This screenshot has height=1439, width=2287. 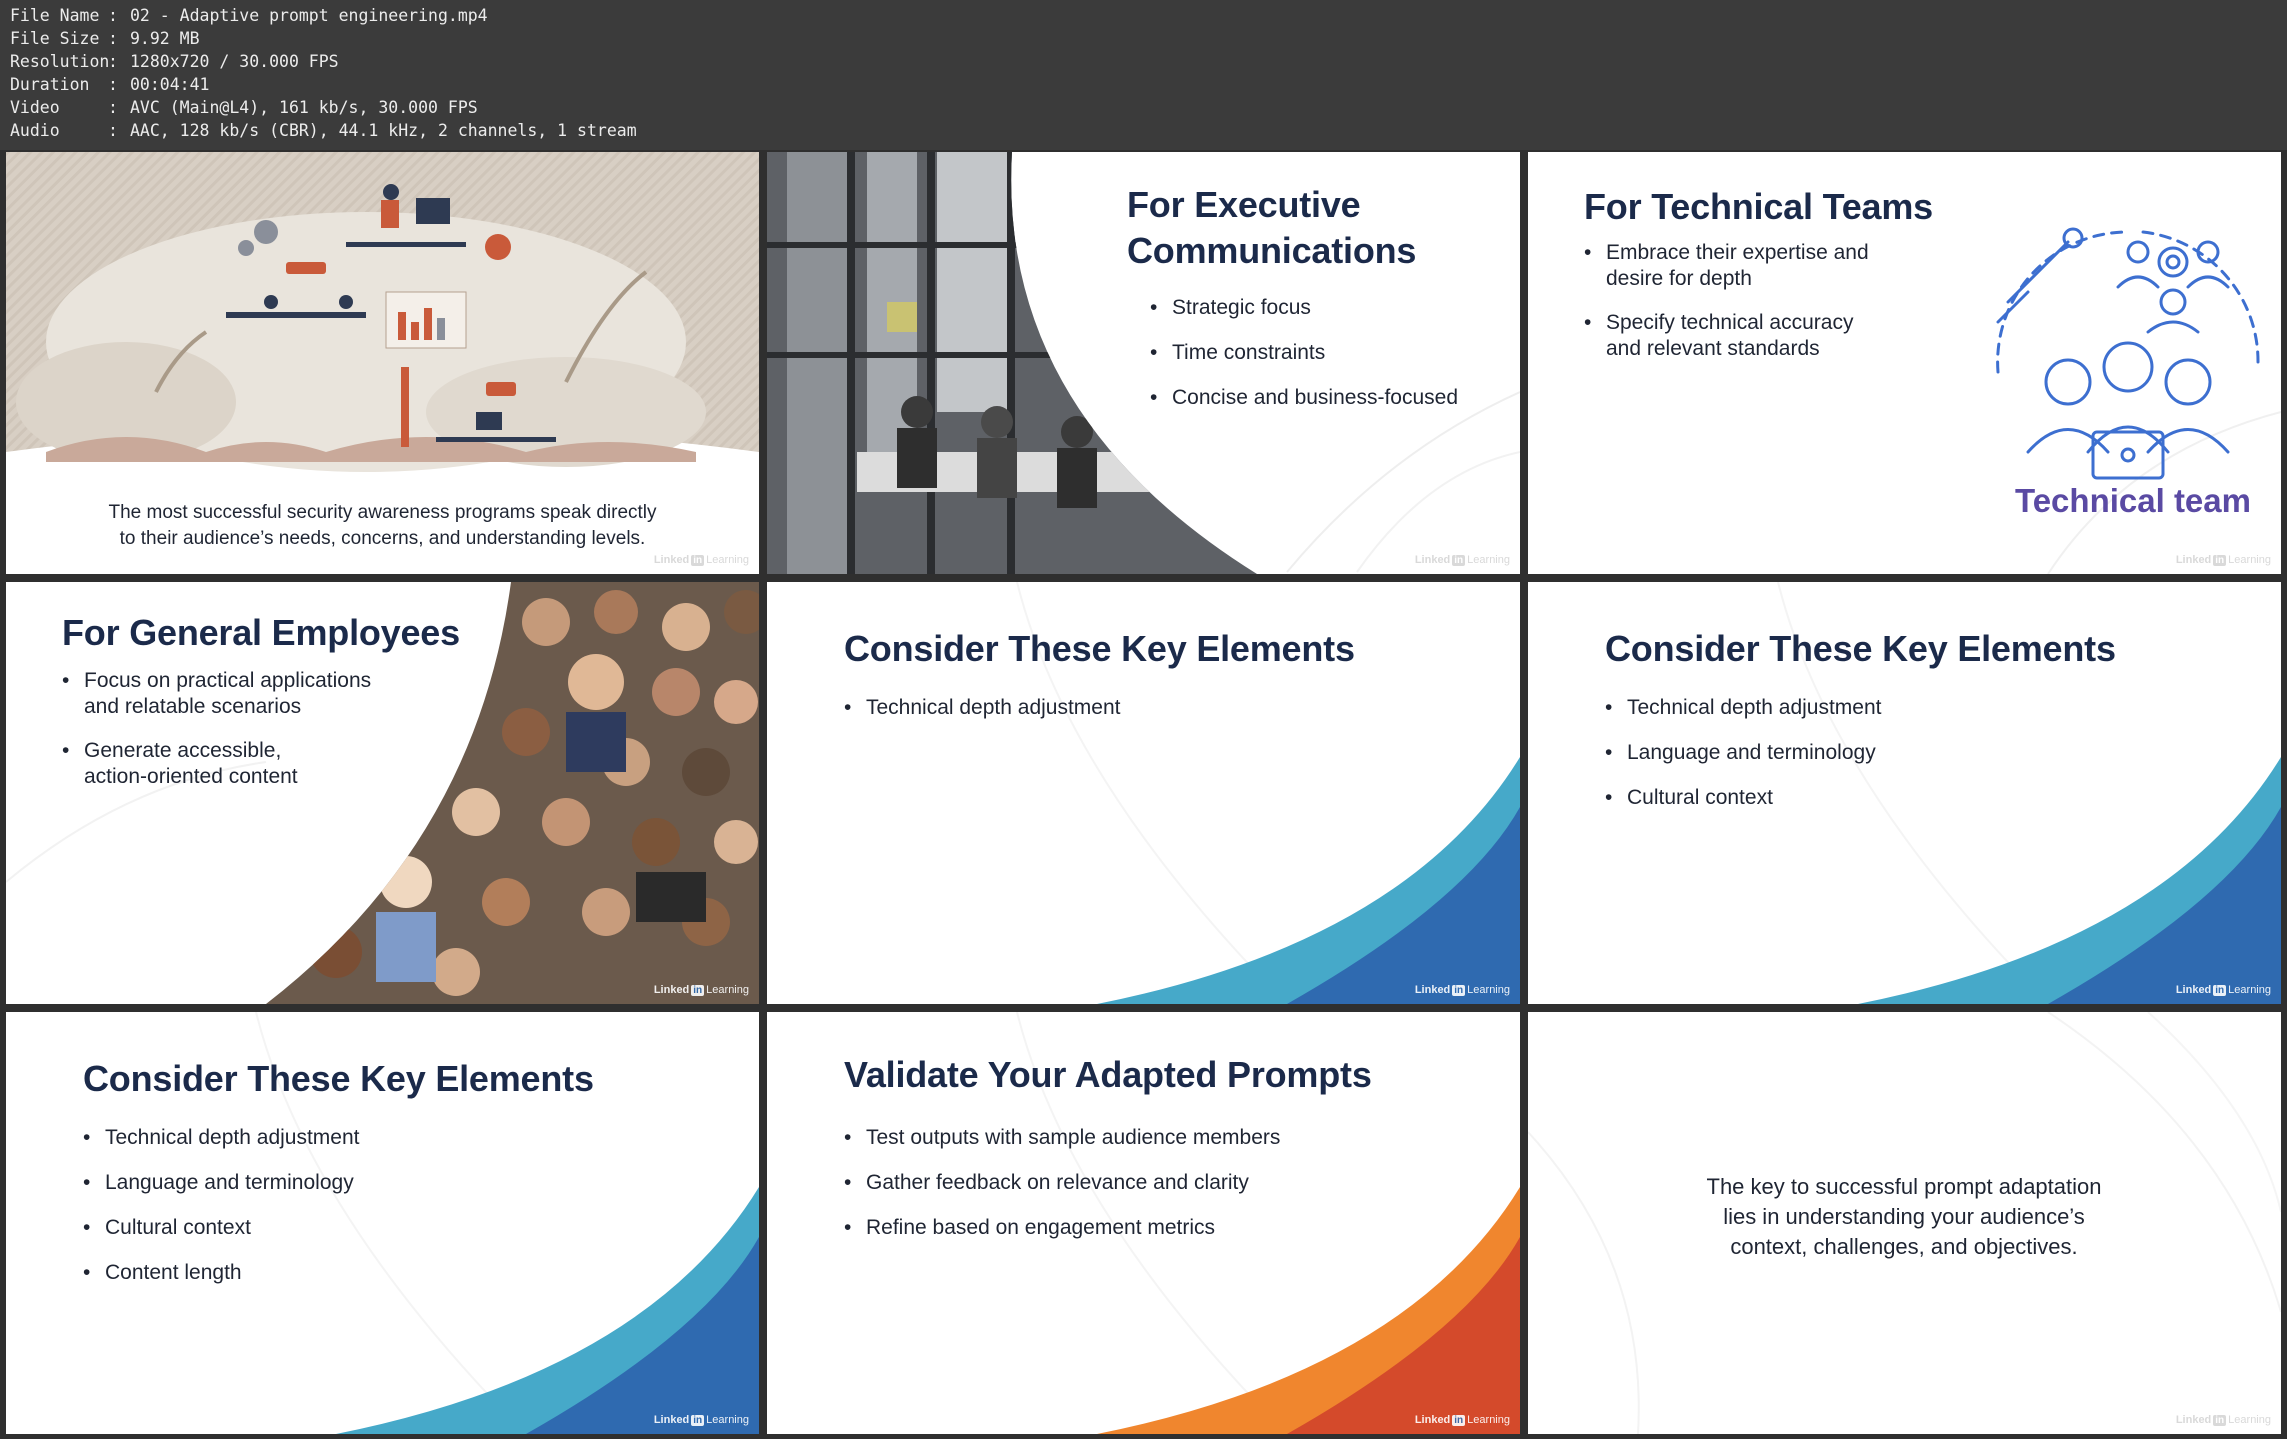 What do you see at coordinates (110, 84) in the screenshot?
I see `file-info-row: Duration:00:04:41` at bounding box center [110, 84].